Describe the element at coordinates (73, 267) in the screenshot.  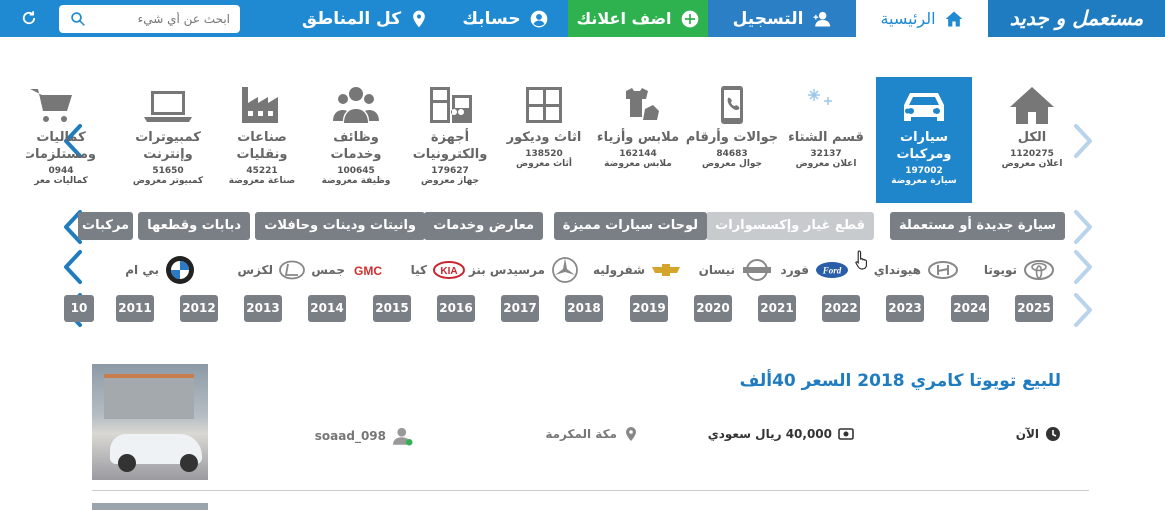
I see `brand-prev-arrow` at that location.